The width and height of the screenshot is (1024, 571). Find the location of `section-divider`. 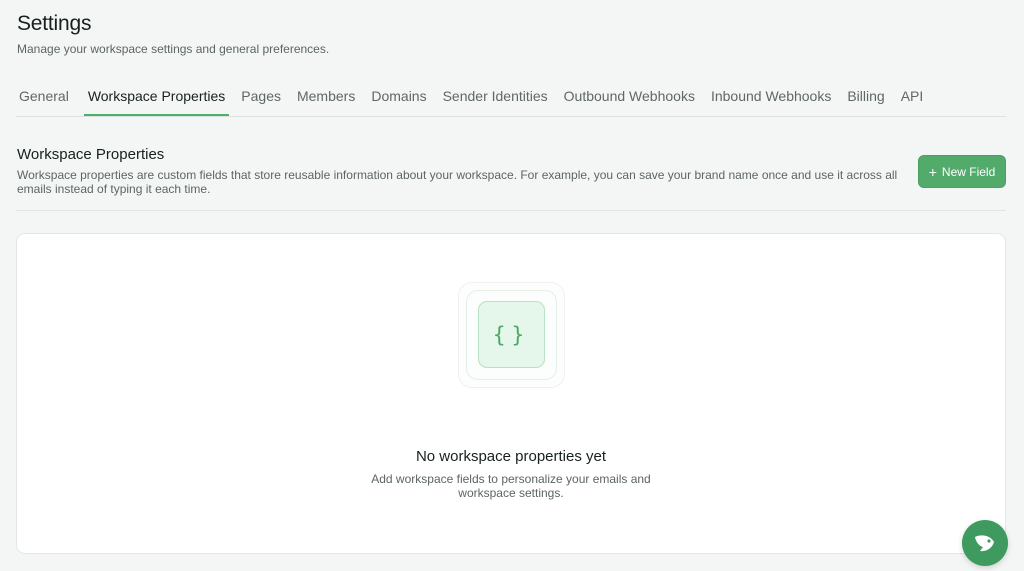

section-divider is located at coordinates (511, 210).